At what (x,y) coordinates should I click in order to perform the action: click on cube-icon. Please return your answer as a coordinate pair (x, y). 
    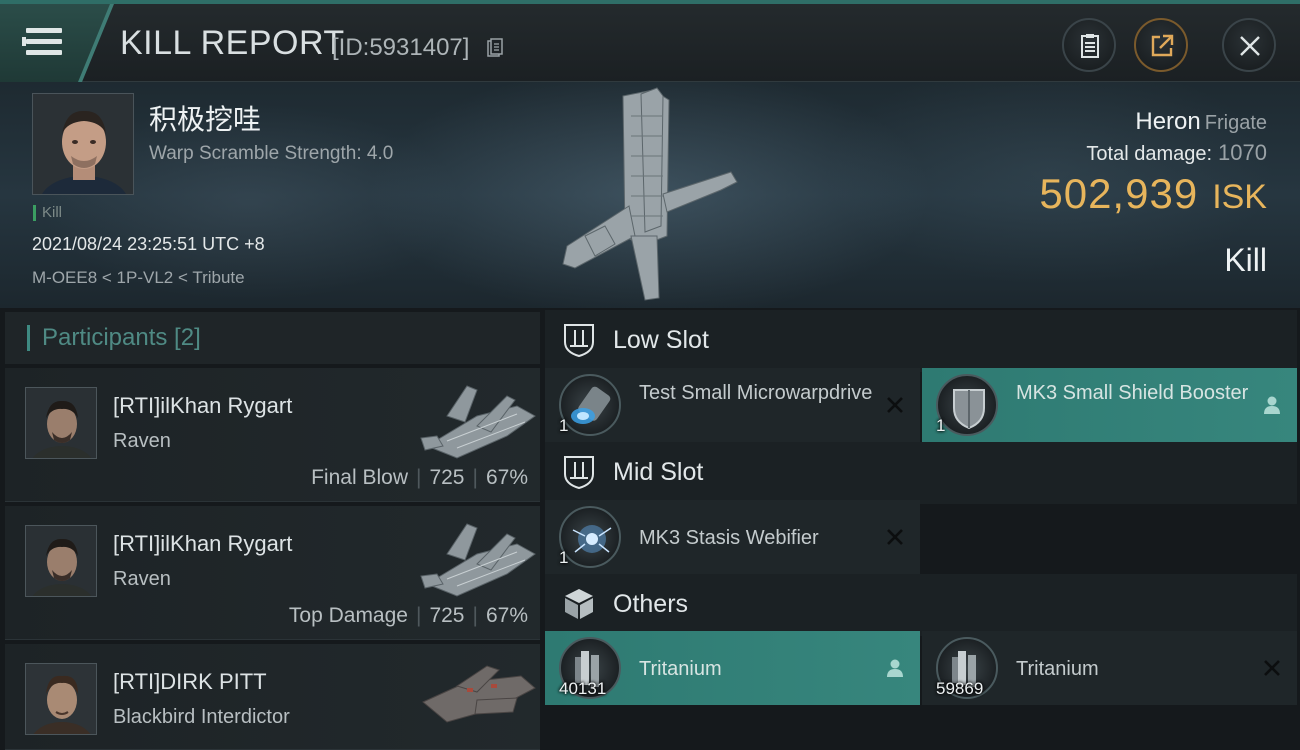
    Looking at the image, I should click on (579, 604).